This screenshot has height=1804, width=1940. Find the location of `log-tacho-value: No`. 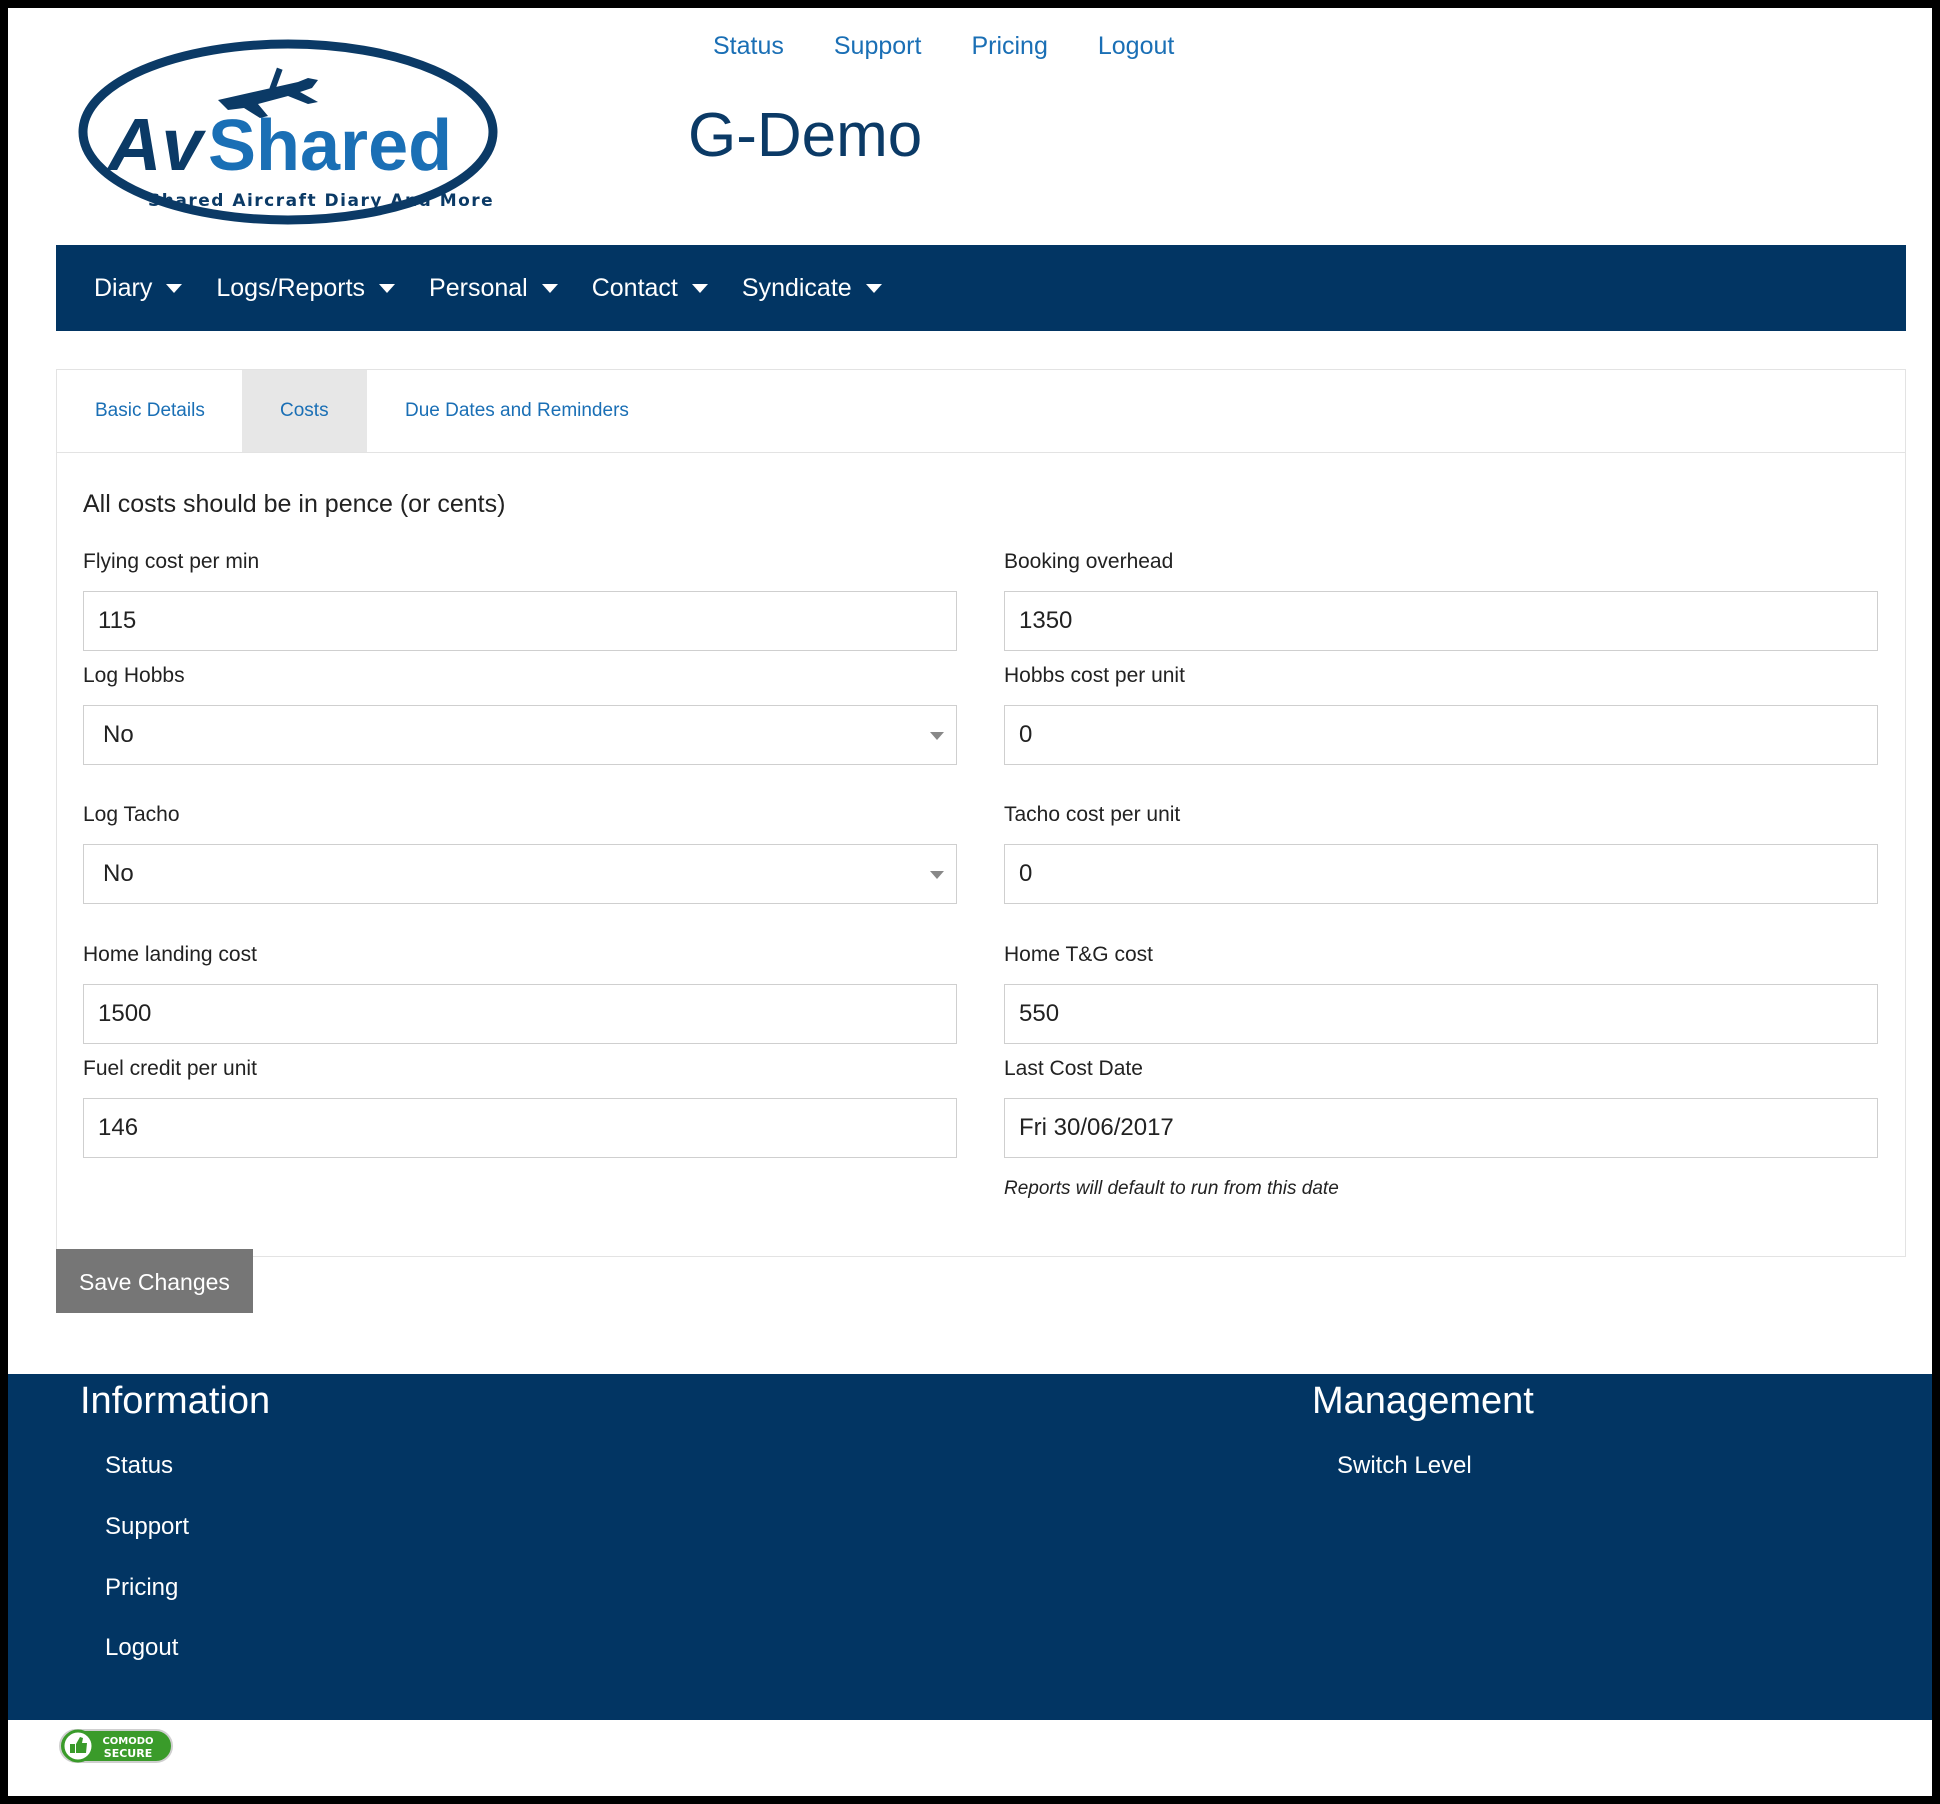

log-tacho-value: No is located at coordinates (118, 873).